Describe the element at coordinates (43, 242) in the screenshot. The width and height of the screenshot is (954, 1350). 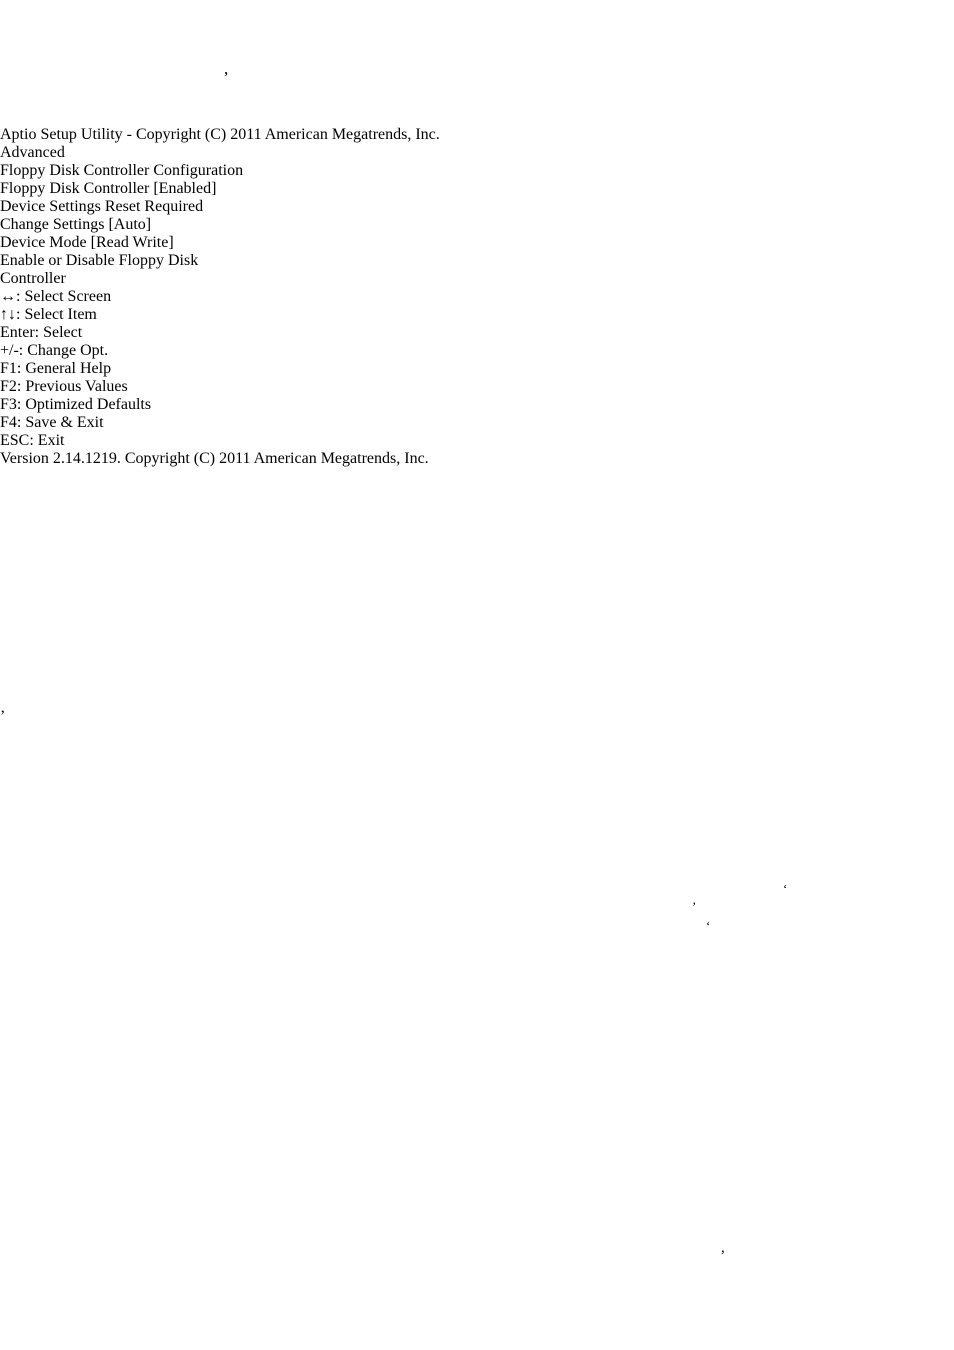
I see `bios-item-label: Device Mode` at that location.